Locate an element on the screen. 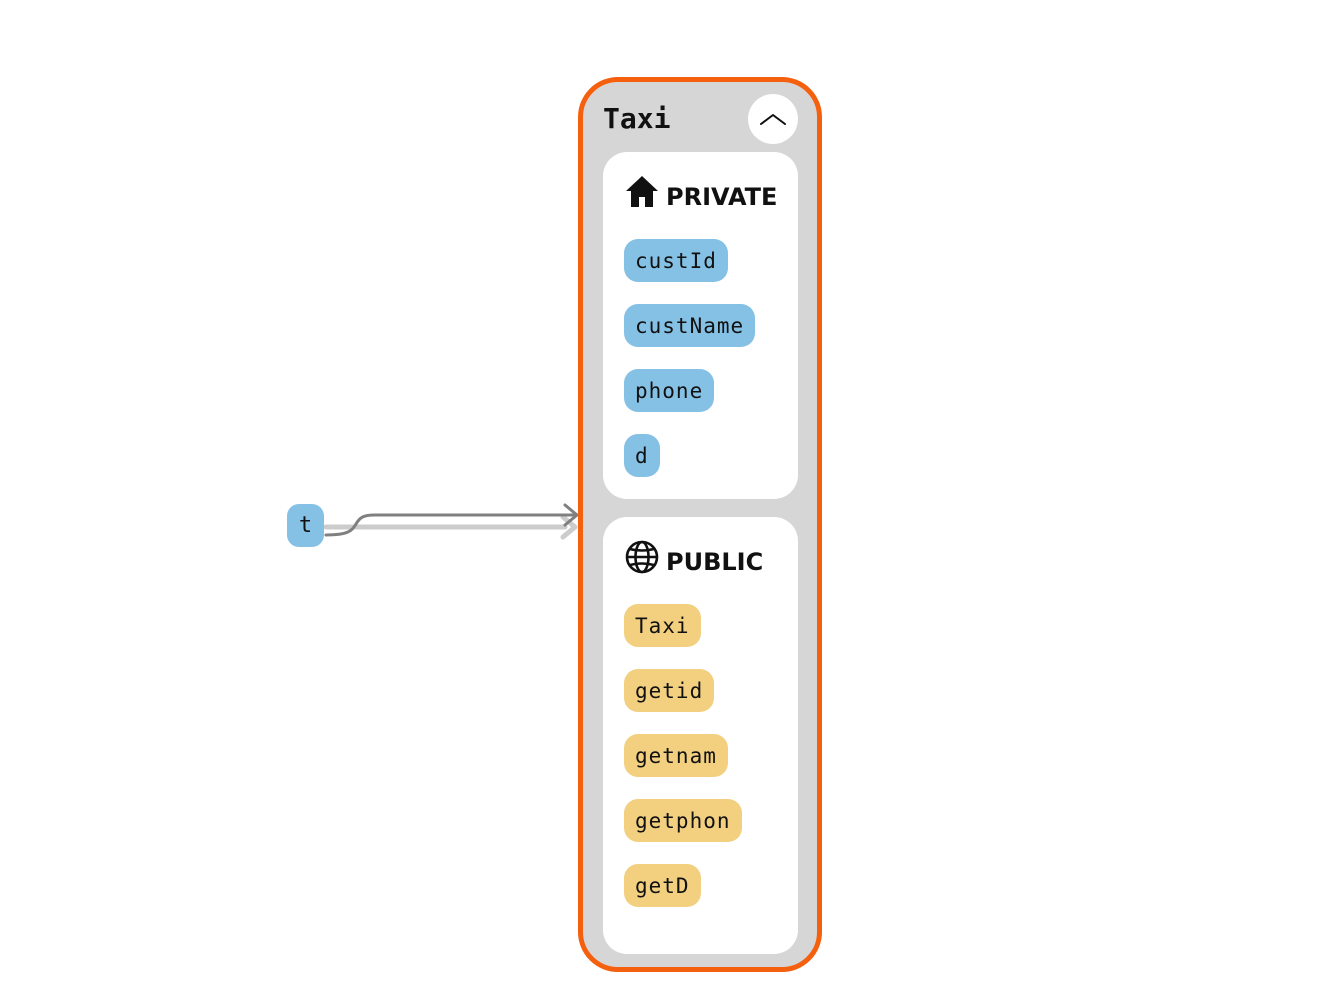 This screenshot has width=1317, height=1007. method-getphon: getphon is located at coordinates (683, 820).